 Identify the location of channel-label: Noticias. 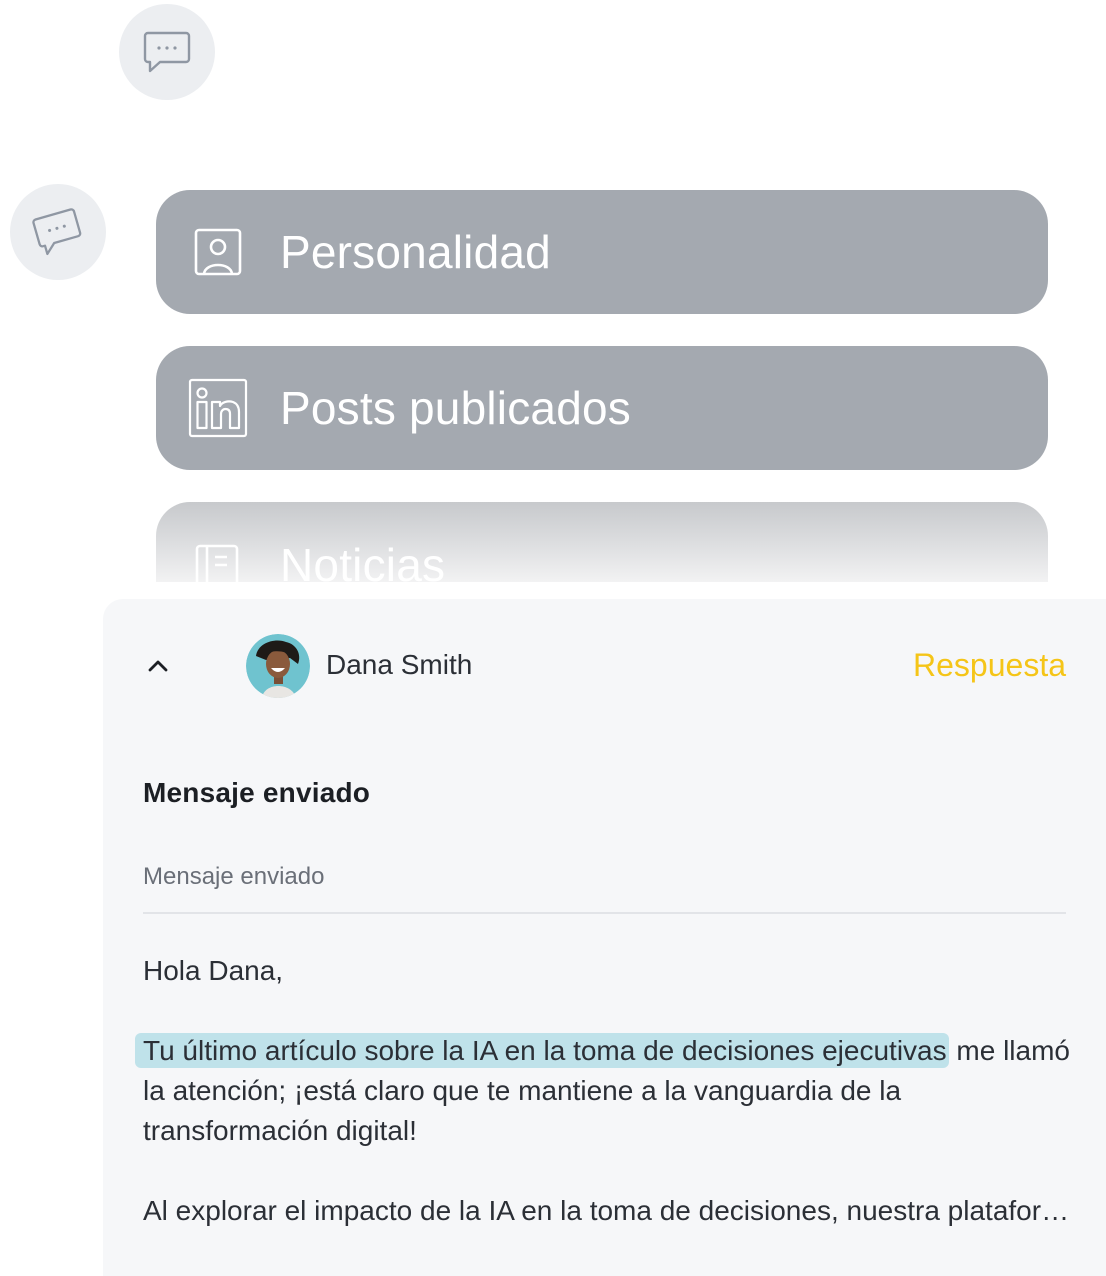
(363, 560).